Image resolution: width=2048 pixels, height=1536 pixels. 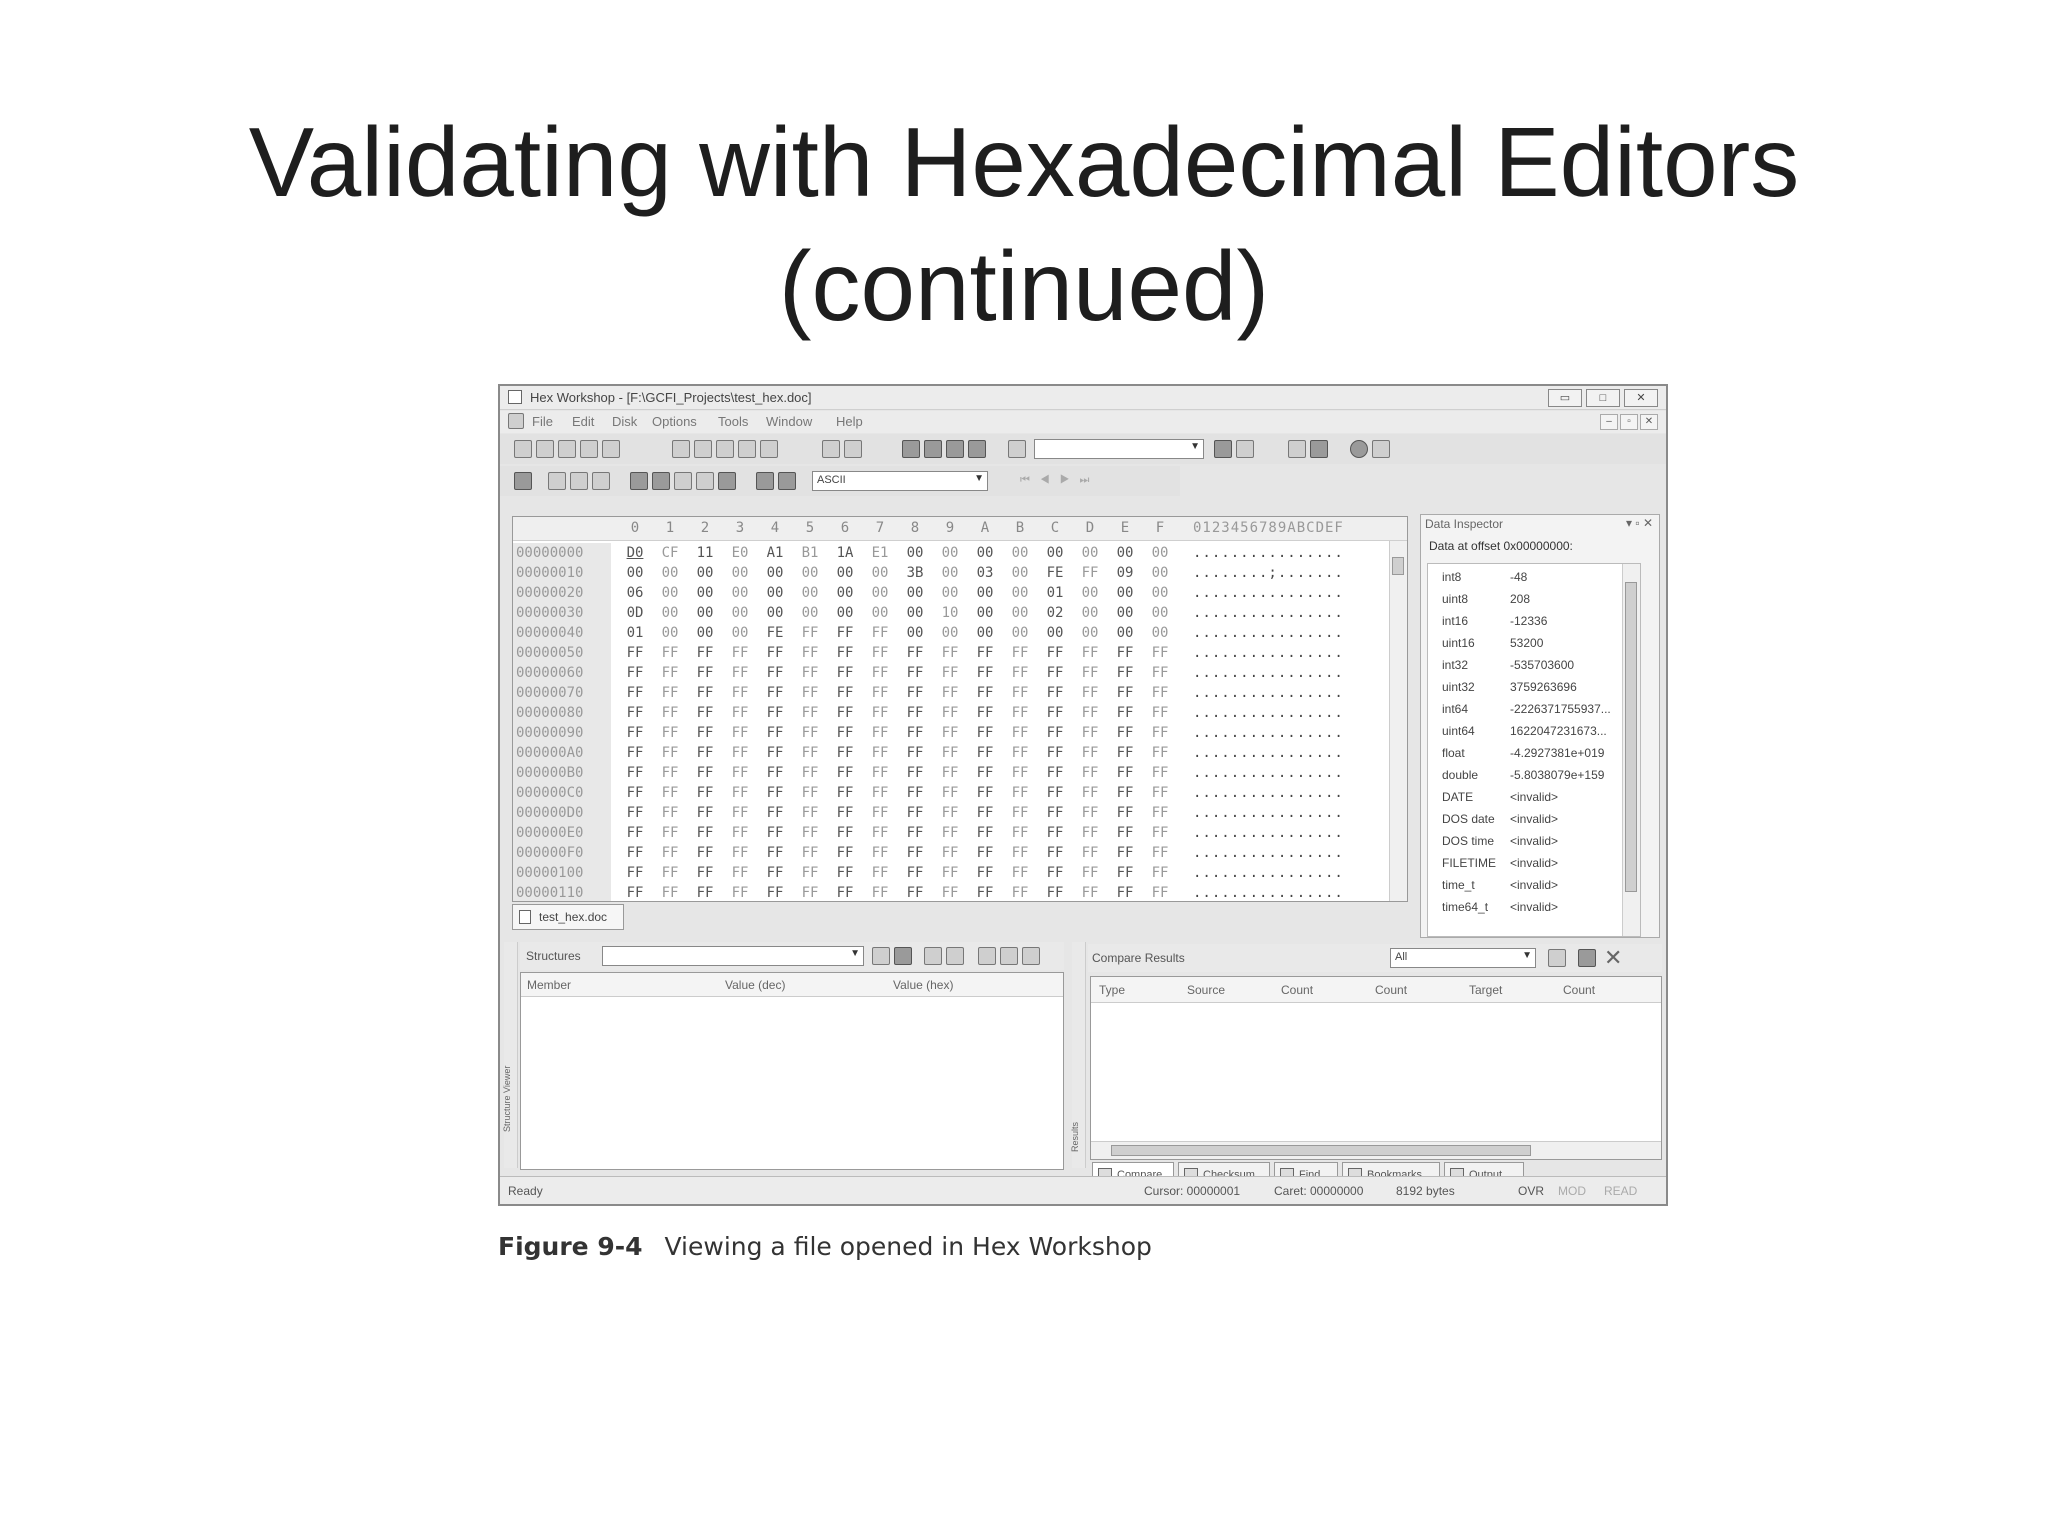 What do you see at coordinates (987, 956) in the screenshot?
I see `copy-structure-icon` at bounding box center [987, 956].